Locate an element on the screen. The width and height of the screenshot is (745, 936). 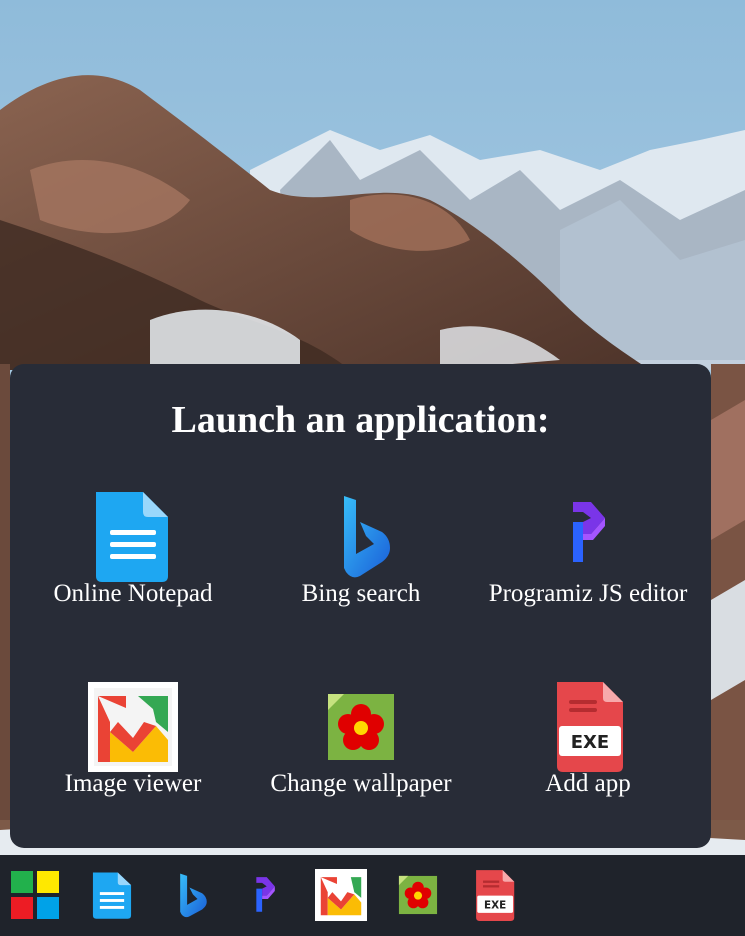
taskbar-wallpaper-button is located at coordinates (418, 895).